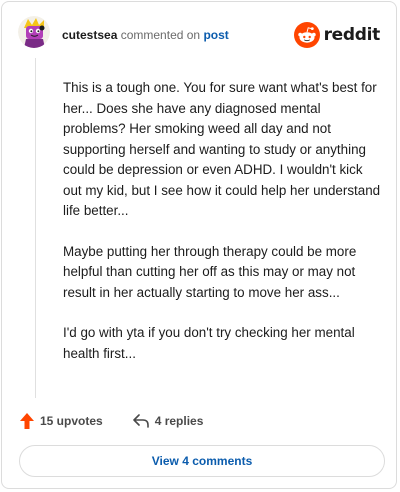 The height and width of the screenshot is (492, 400). I want to click on view-comments-button: View 4 comments, so click(202, 461).